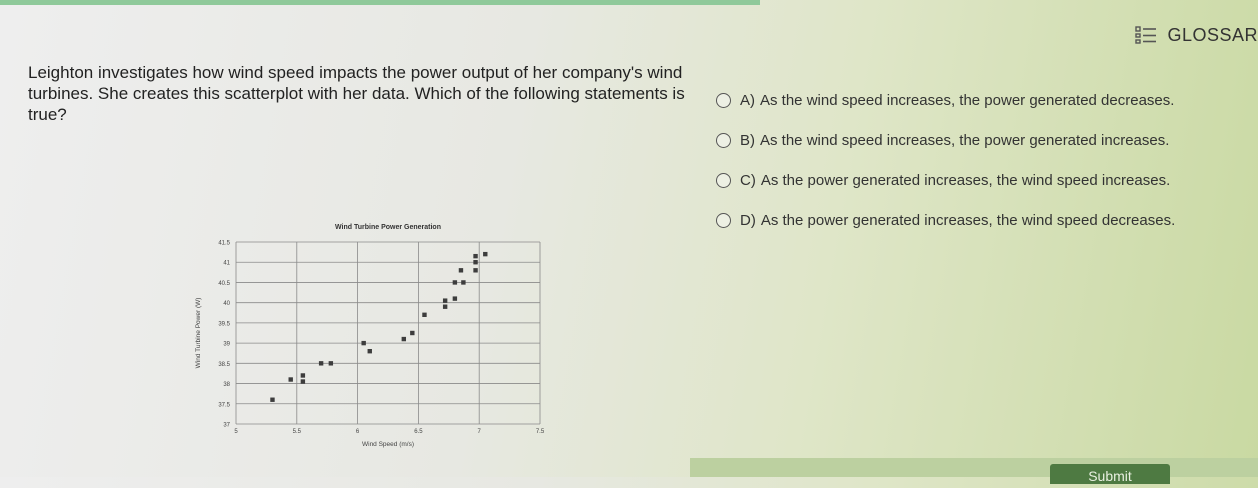 The width and height of the screenshot is (1258, 488). Describe the element at coordinates (236, 432) in the screenshot. I see `x-tick-label: 5` at that location.